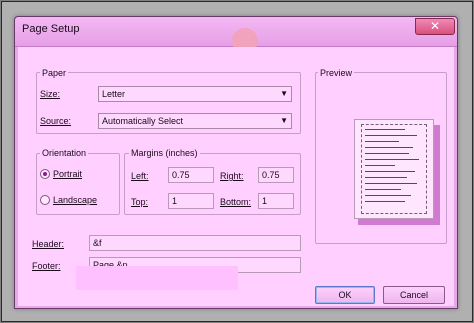 The width and height of the screenshot is (474, 323). What do you see at coordinates (394, 169) in the screenshot?
I see `preview-page` at bounding box center [394, 169].